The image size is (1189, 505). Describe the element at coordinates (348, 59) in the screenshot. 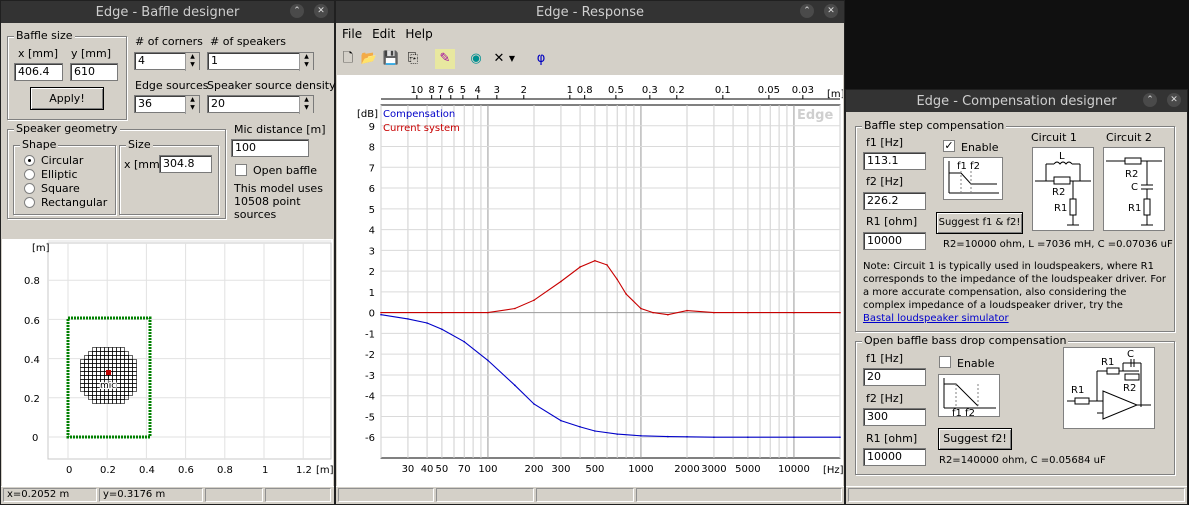

I see `new-icon: 🗋` at that location.